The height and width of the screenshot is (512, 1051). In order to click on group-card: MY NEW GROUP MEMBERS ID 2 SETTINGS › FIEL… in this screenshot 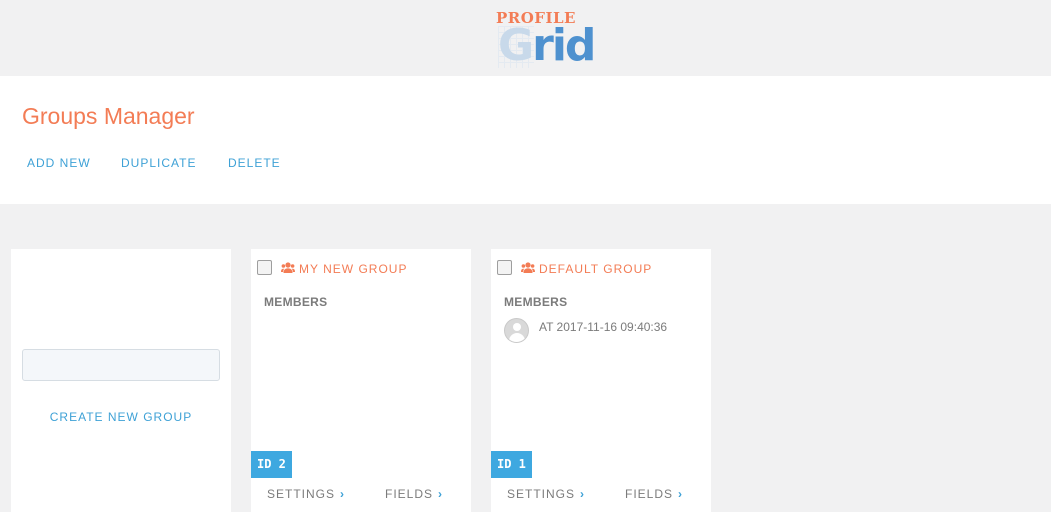, I will do `click(361, 380)`.